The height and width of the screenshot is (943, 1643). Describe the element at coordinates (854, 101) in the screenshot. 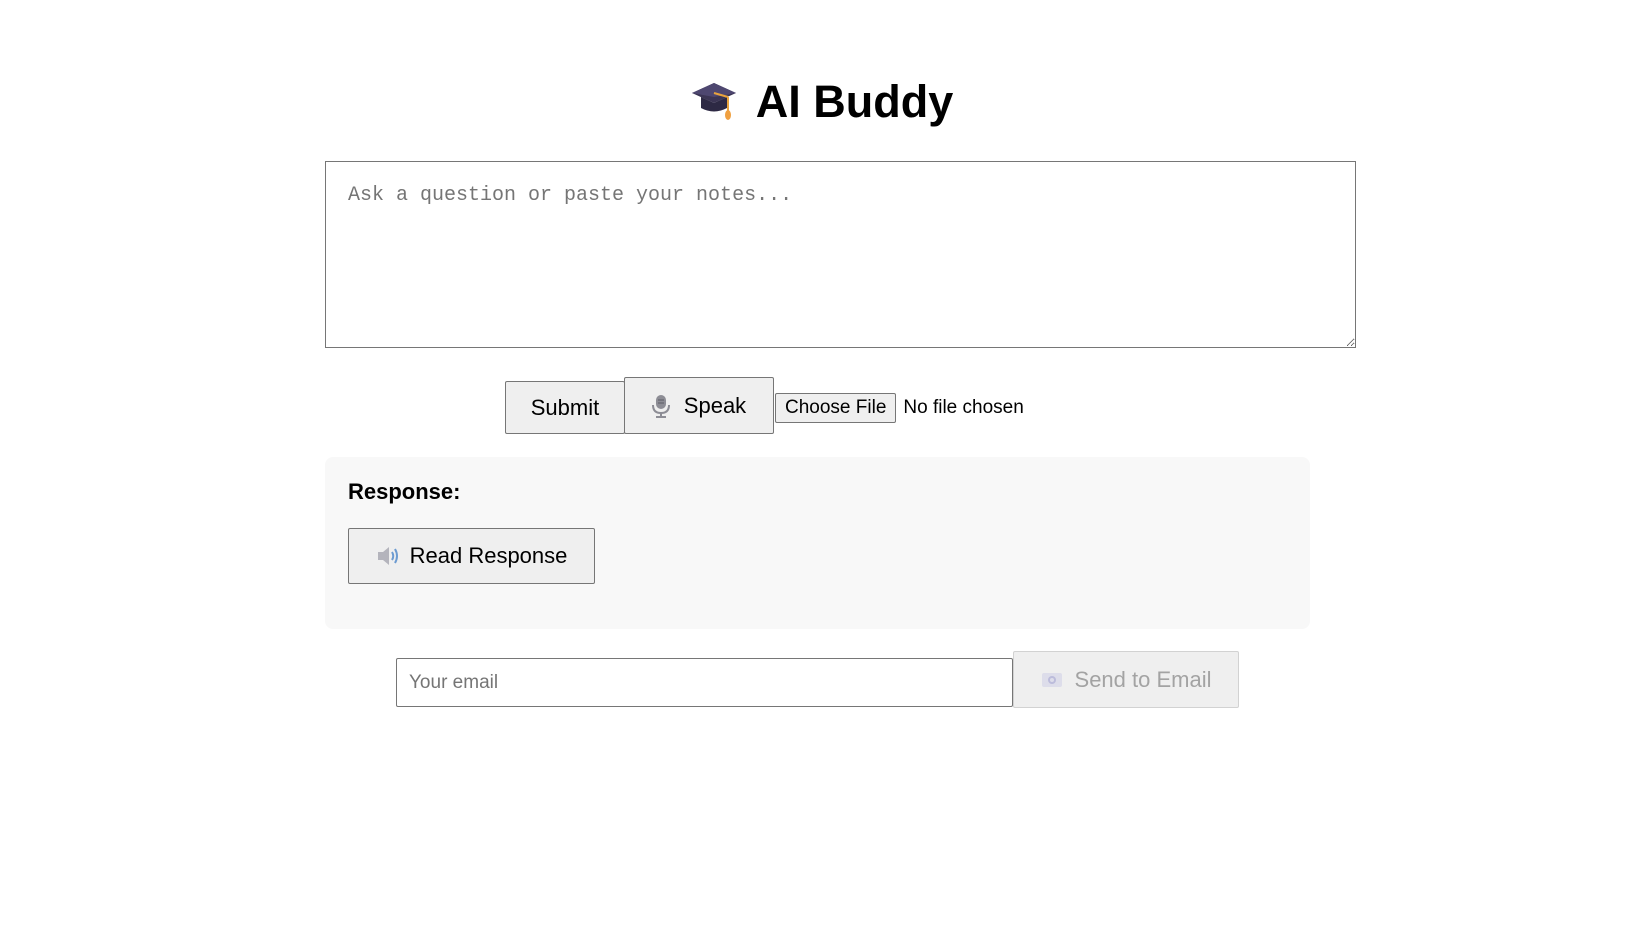

I see `title-text: AI Buddy` at that location.